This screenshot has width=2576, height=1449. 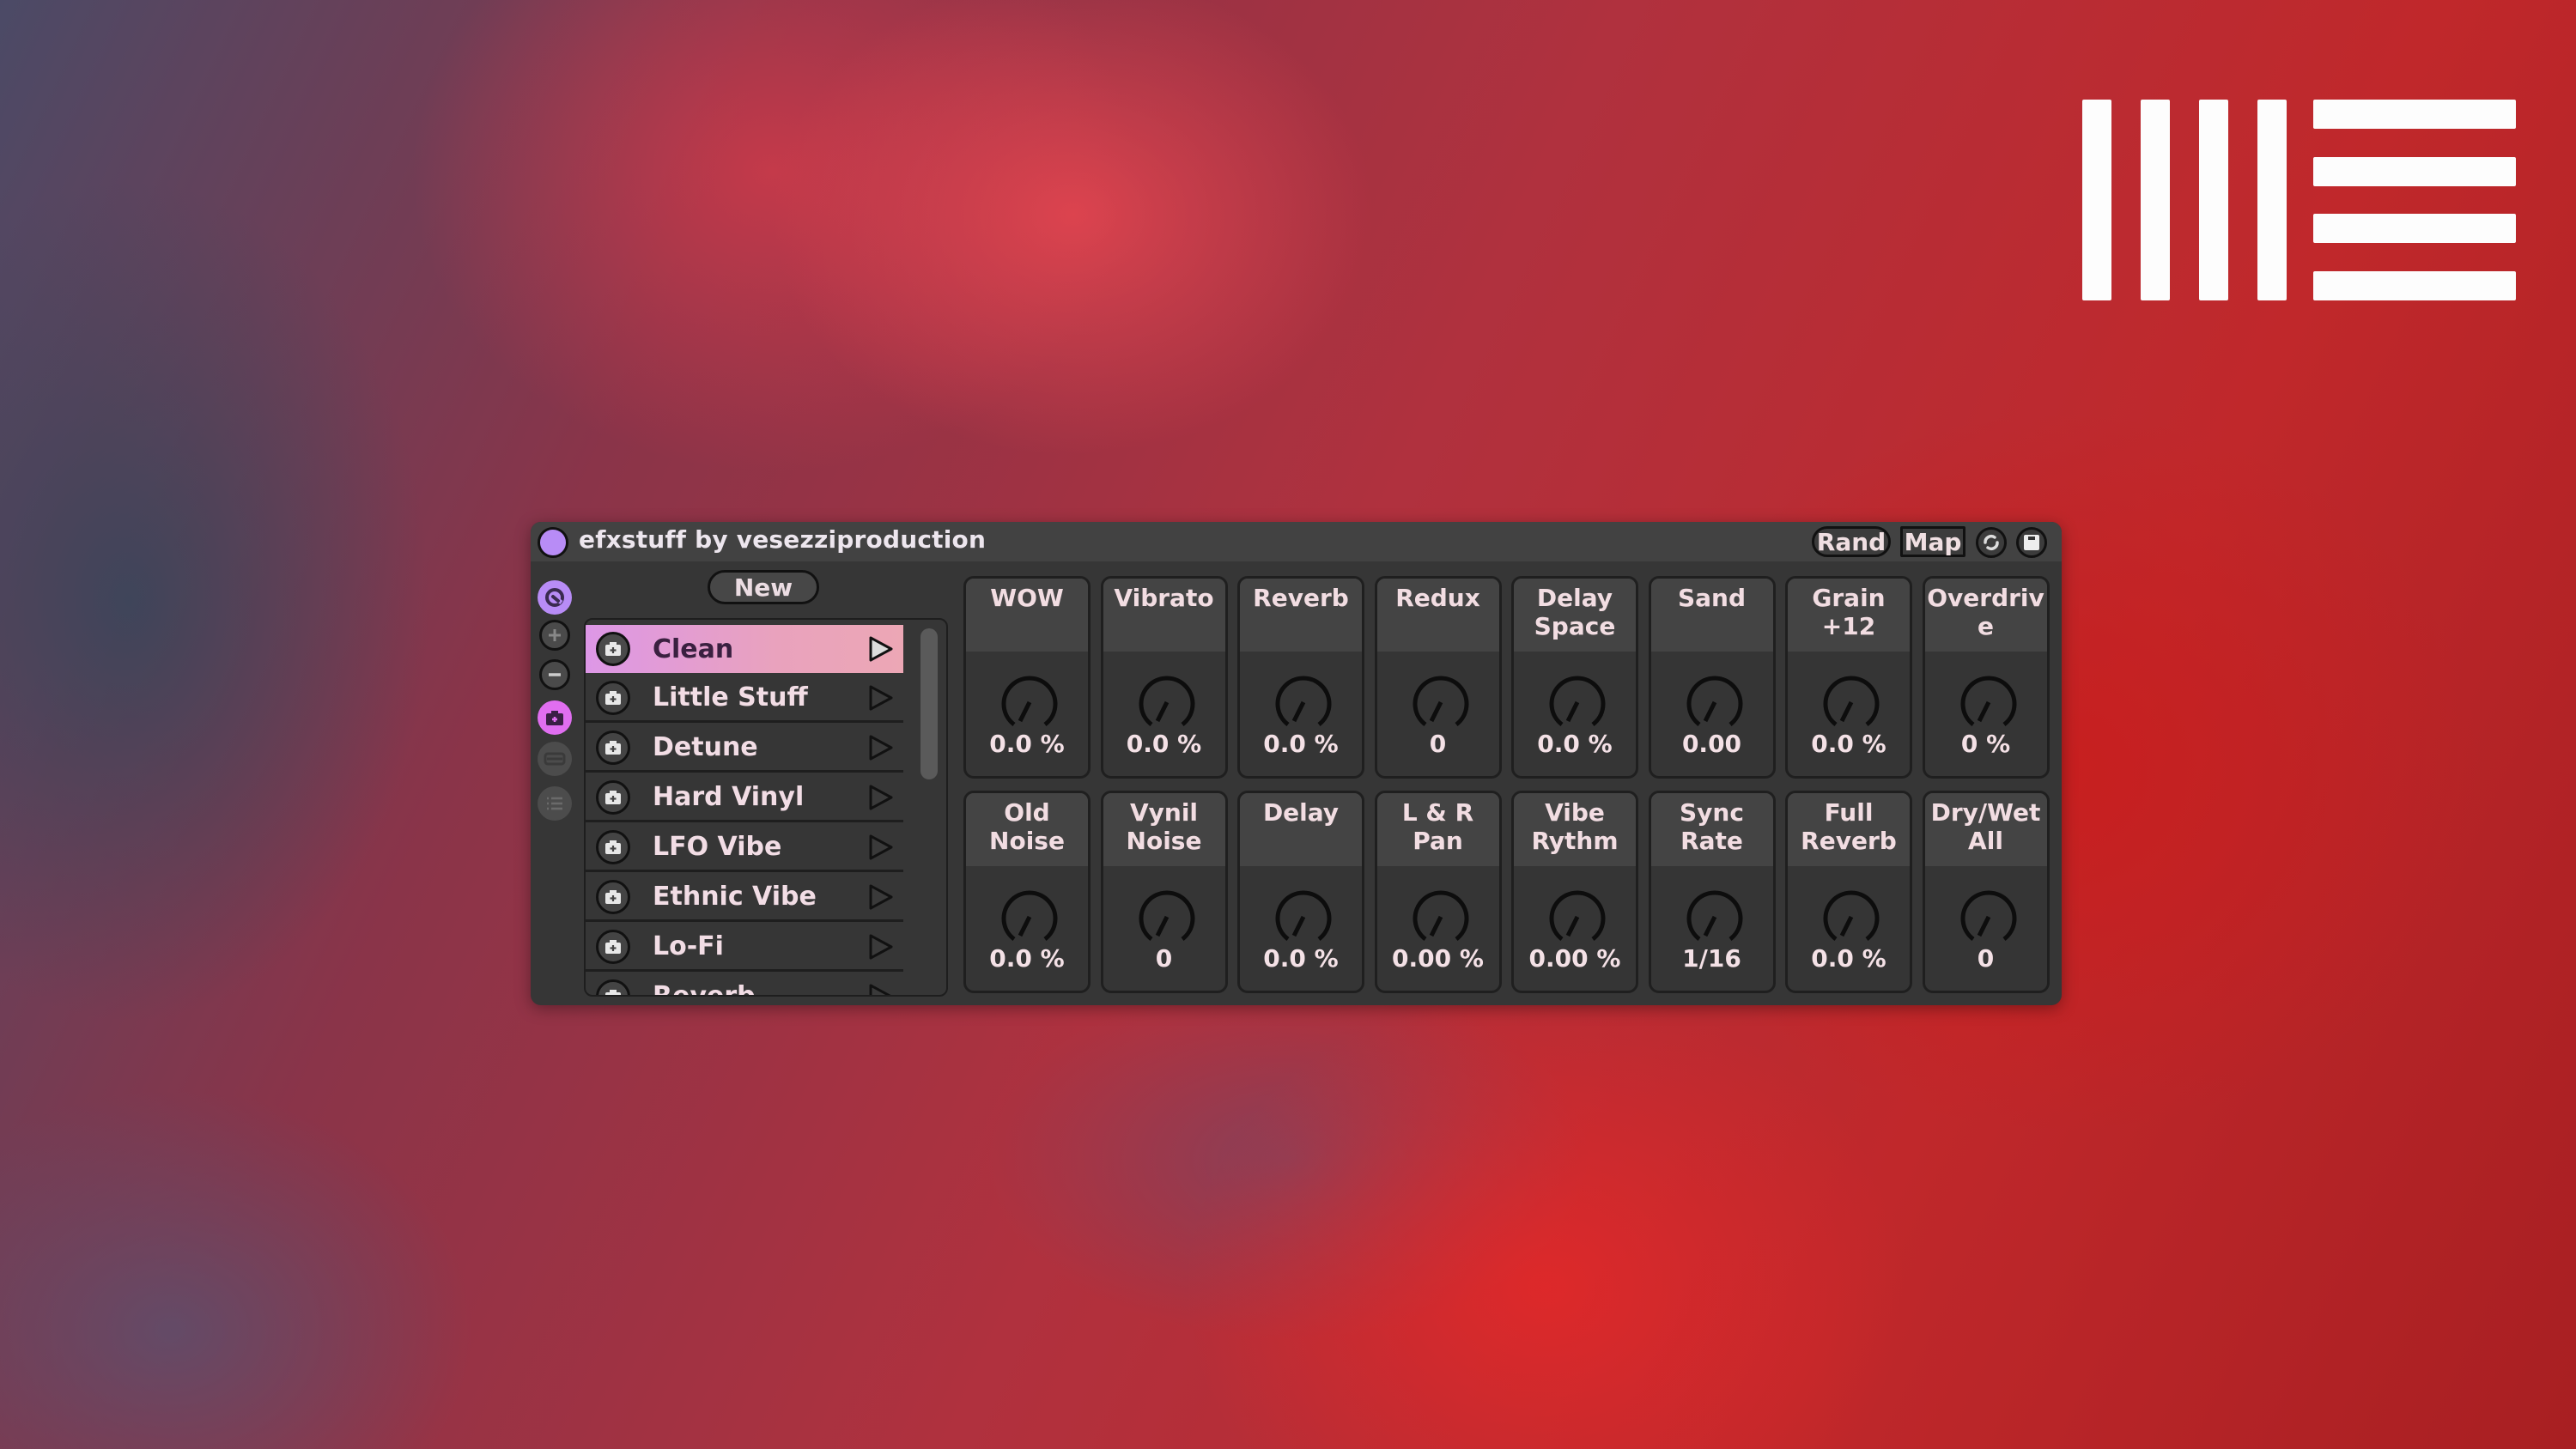 I want to click on knob-value: 0 %, so click(x=1985, y=744).